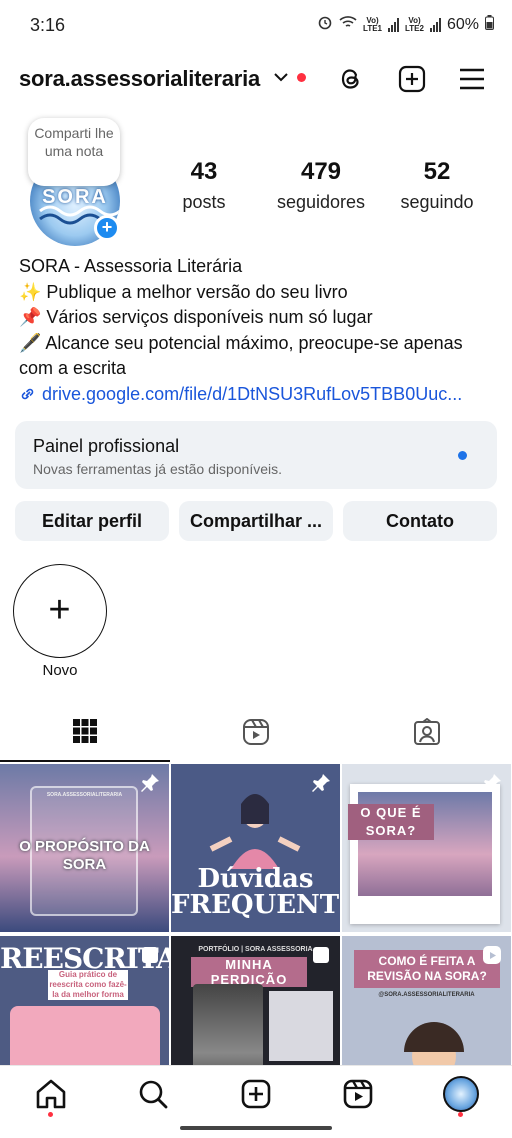 The height and width of the screenshot is (1138, 512). What do you see at coordinates (427, 969) in the screenshot?
I see `post-6-title: COMO É FEITA A REVISÃO NA SORA?` at bounding box center [427, 969].